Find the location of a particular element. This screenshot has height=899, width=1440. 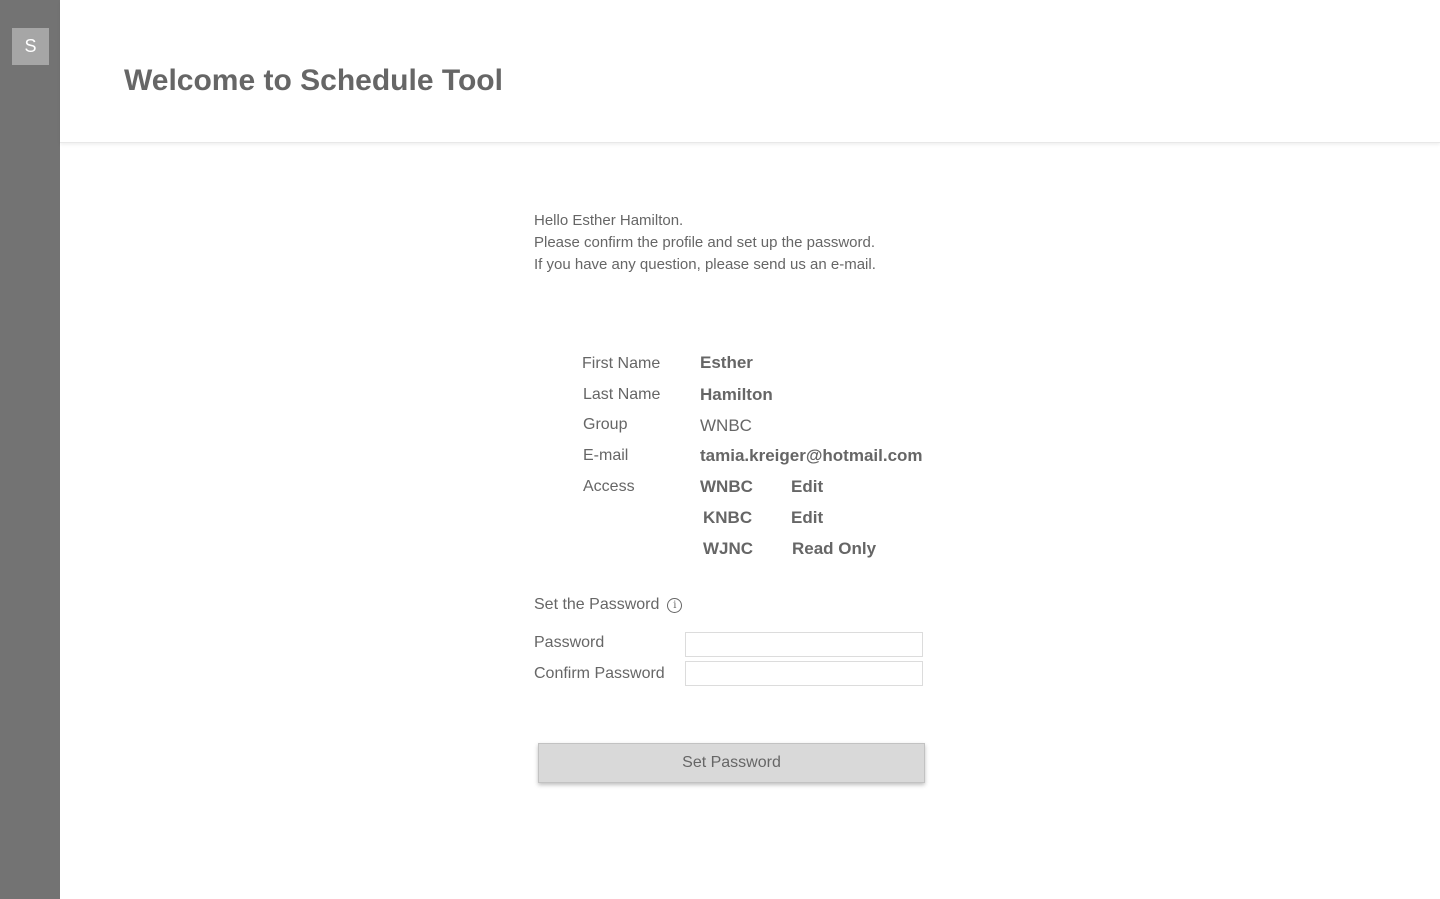

sidebar: S is located at coordinates (30, 449).